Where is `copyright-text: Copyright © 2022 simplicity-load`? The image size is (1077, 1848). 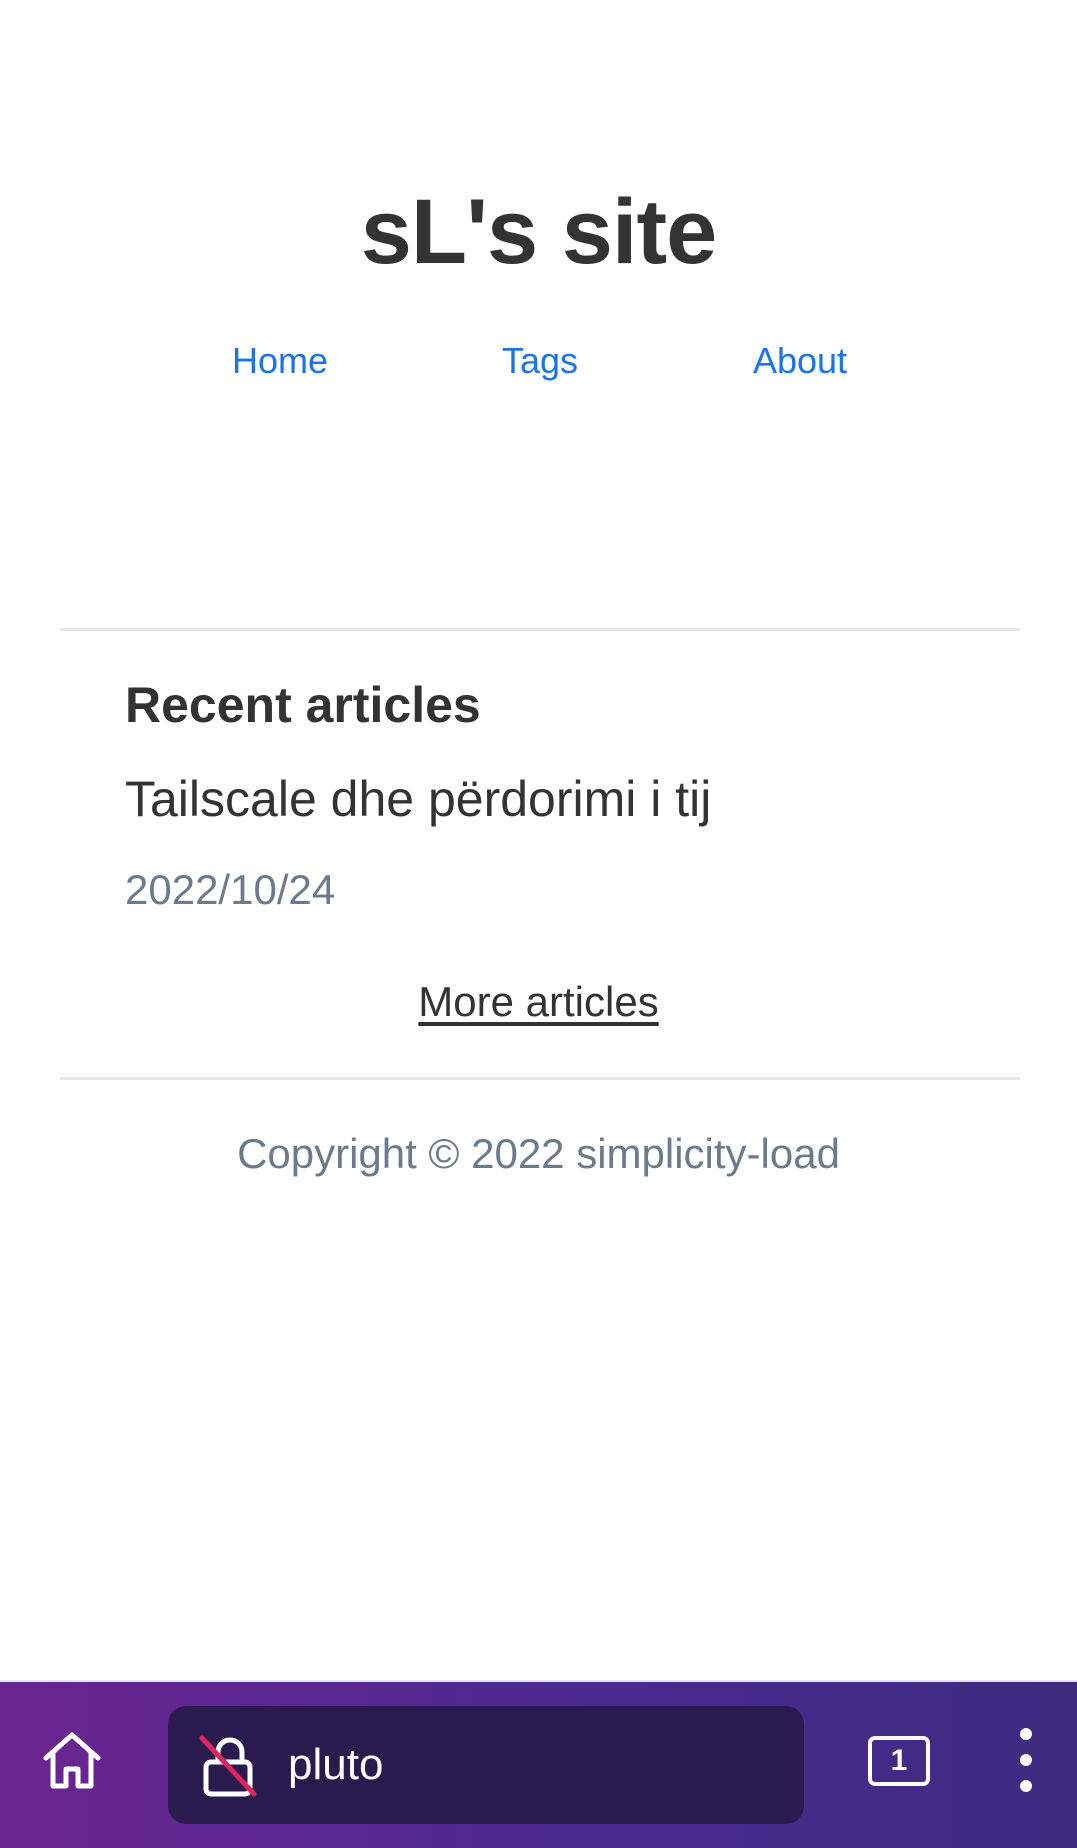
copyright-text: Copyright © 2022 simplicity-load is located at coordinates (538, 1153).